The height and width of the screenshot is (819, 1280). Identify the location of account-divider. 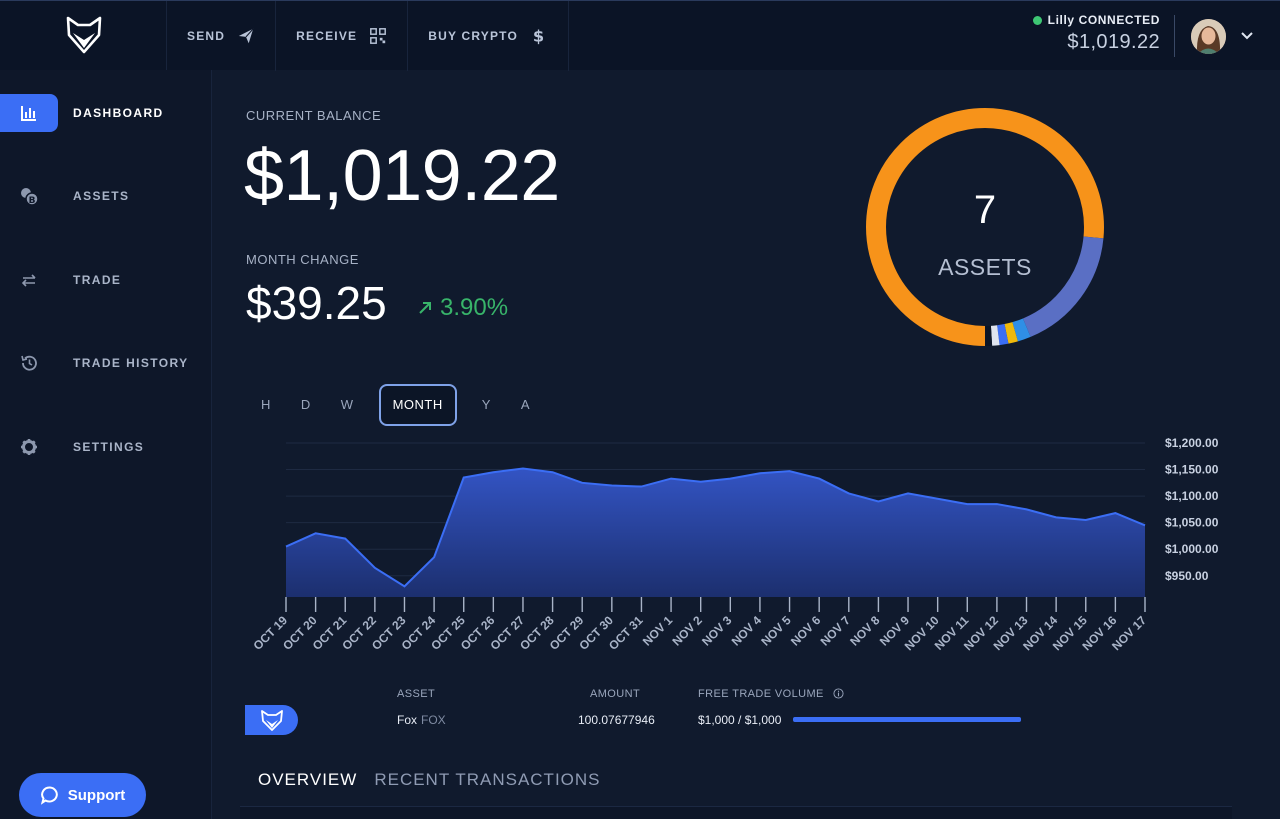
(1174, 36).